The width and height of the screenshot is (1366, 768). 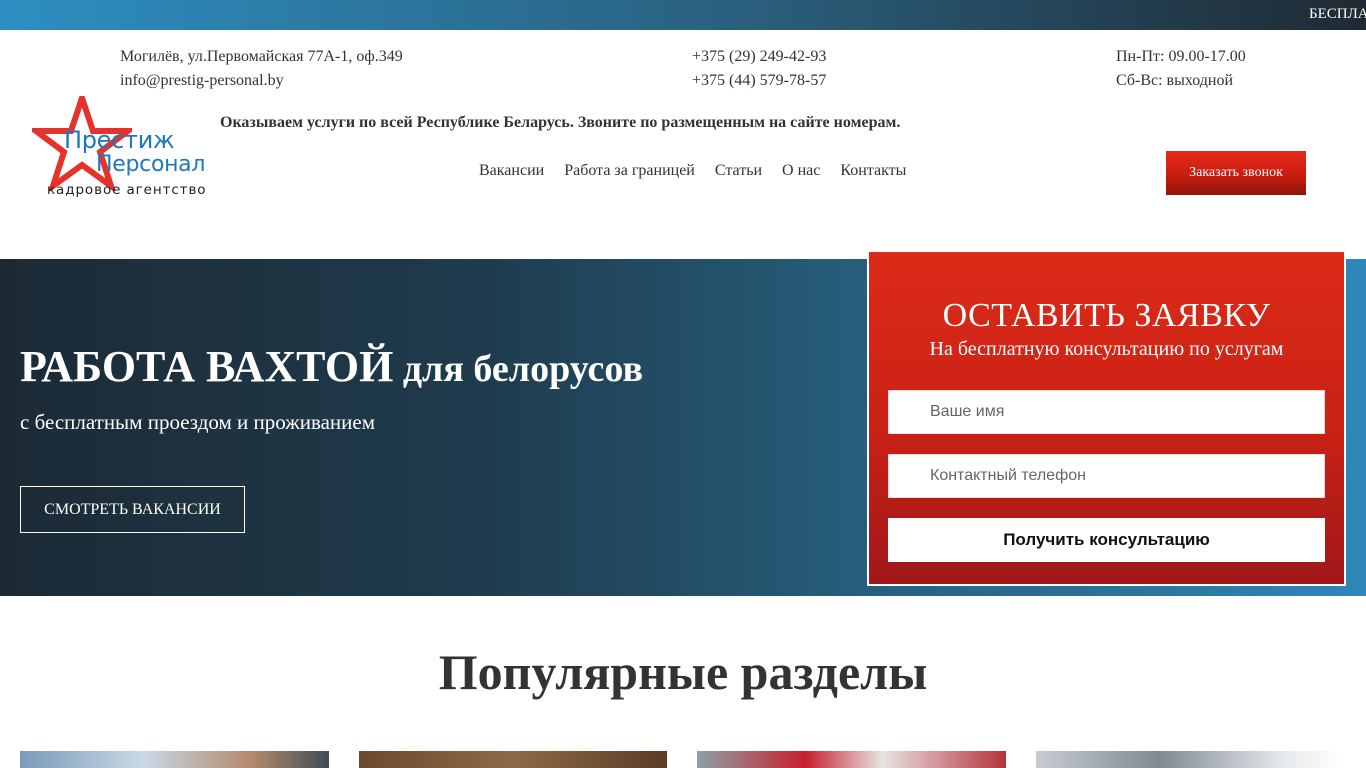 I want to click on form-title: ОСТАВИТЬ ЗАЯВКУ, so click(x=1106, y=315).